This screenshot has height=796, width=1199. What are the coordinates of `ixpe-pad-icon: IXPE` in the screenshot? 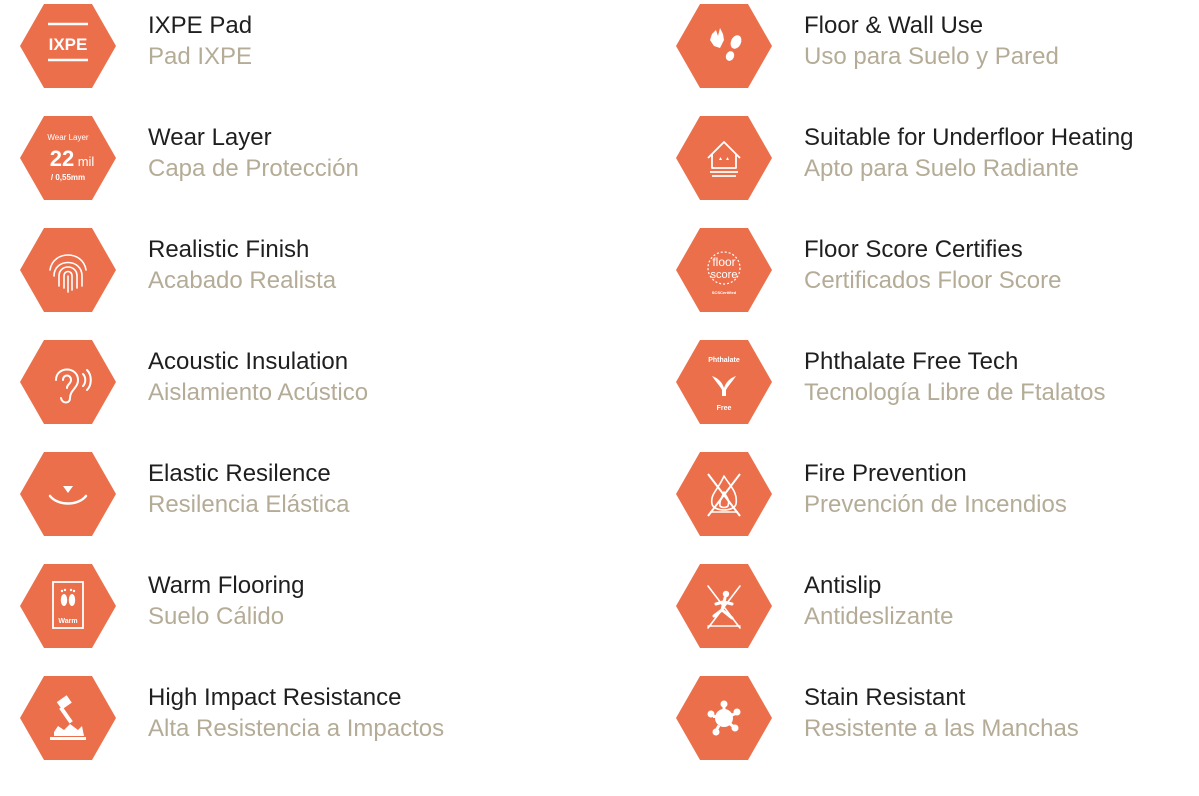 It's located at (68, 47).